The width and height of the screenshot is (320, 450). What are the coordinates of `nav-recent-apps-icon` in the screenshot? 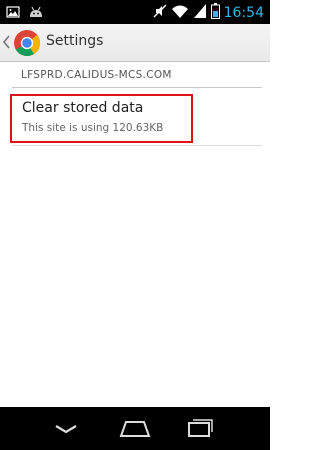 It's located at (199, 430).